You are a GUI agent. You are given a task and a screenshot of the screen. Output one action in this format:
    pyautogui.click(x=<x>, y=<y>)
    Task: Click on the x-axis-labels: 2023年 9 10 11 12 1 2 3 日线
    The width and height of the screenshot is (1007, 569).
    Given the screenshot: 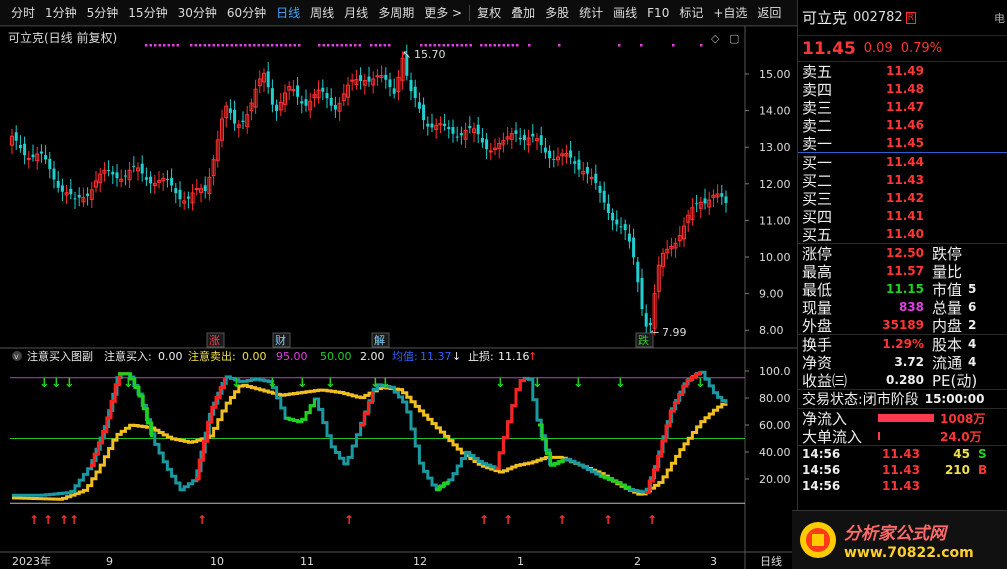 What is the action you would take?
    pyautogui.click(x=397, y=561)
    